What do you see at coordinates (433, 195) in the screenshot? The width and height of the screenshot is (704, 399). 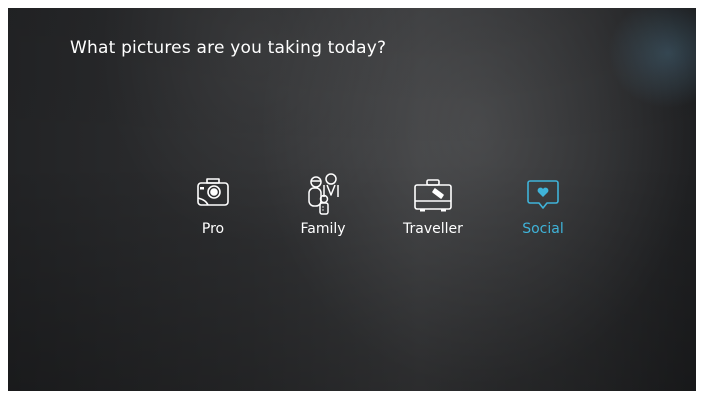 I see `suitcase-icon` at bounding box center [433, 195].